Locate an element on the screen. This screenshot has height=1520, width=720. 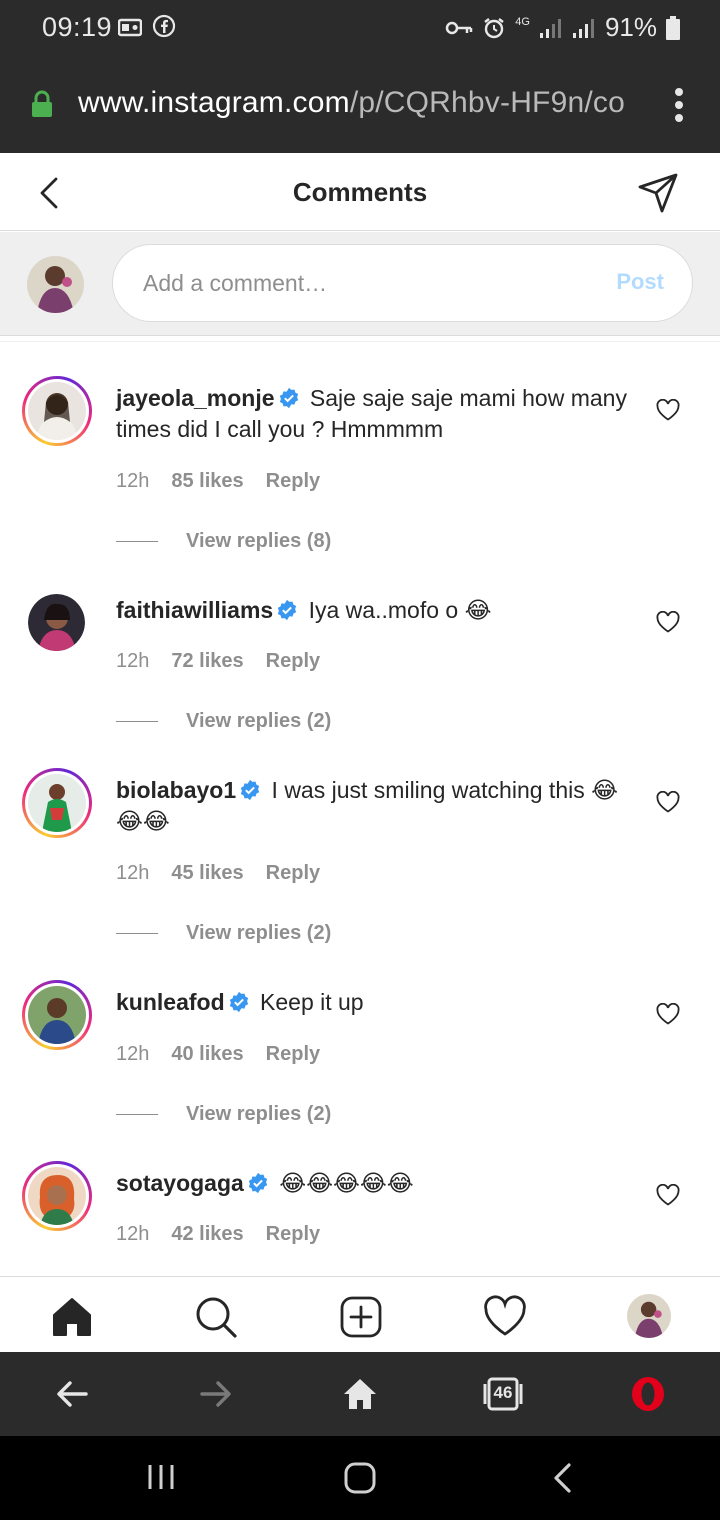
alarm-icon is located at coordinates (494, 27).